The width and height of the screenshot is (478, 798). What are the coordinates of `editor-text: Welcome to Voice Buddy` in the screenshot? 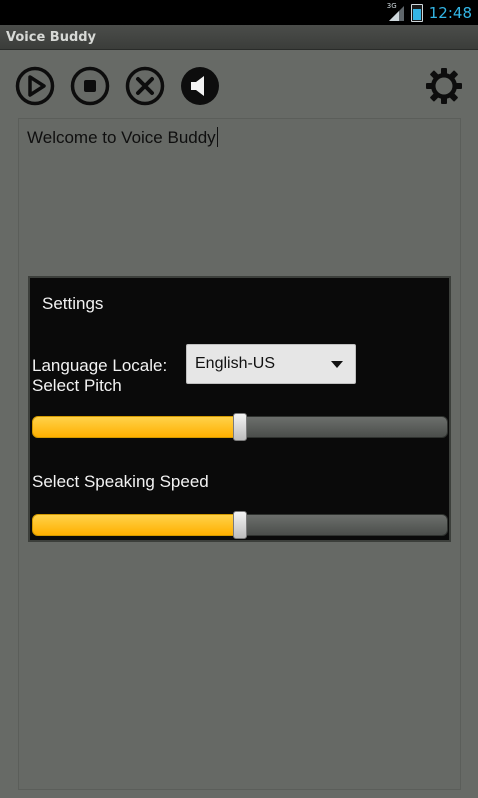 It's located at (122, 137).